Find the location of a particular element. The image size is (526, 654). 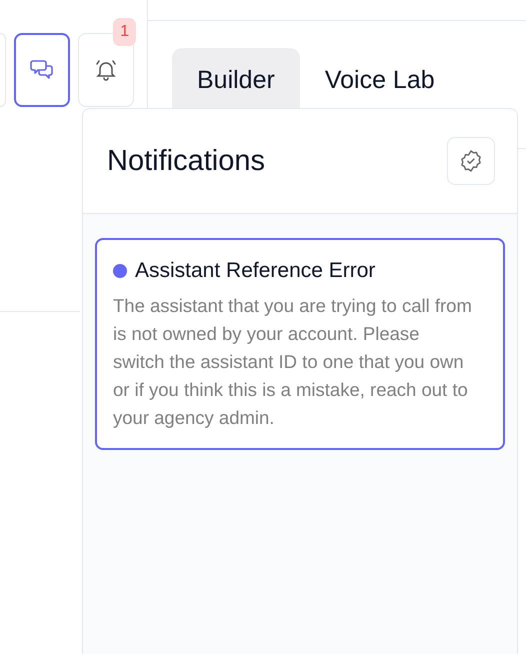

notification-title: Assistant Reference Error is located at coordinates (255, 271).